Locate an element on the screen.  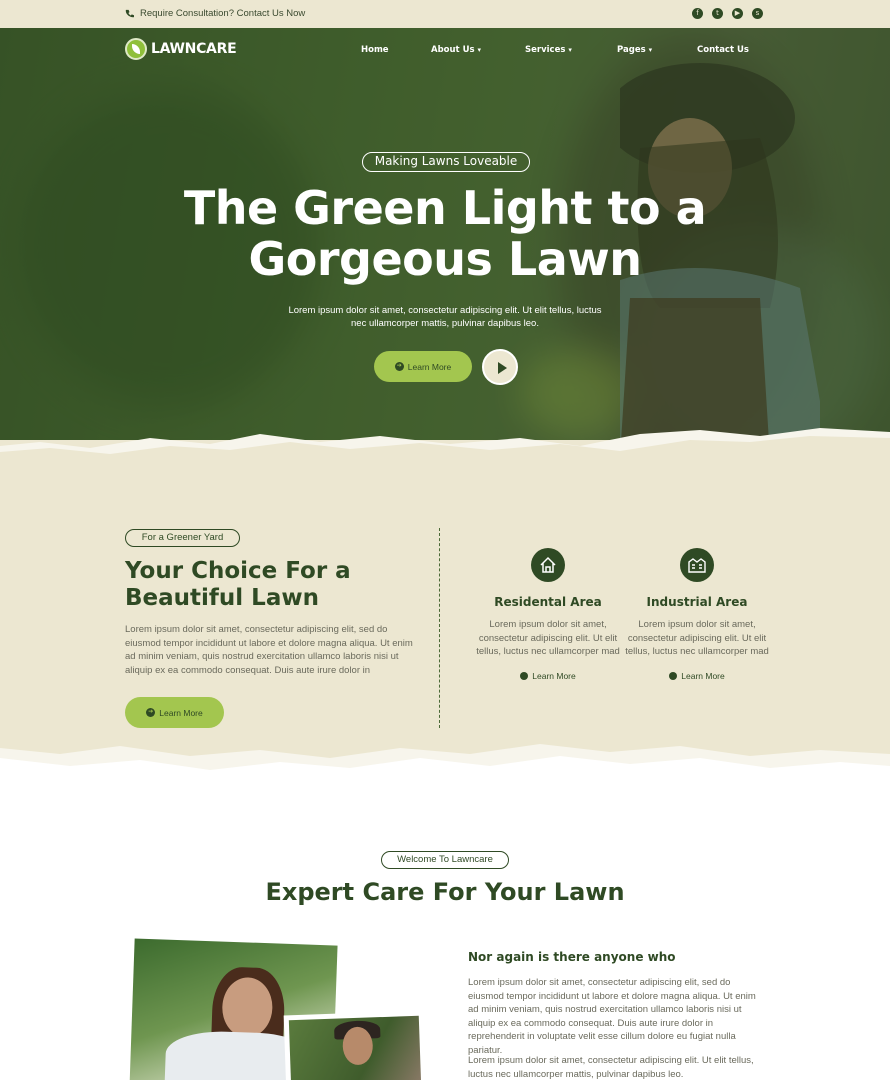
play-video-button is located at coordinates (500, 367).